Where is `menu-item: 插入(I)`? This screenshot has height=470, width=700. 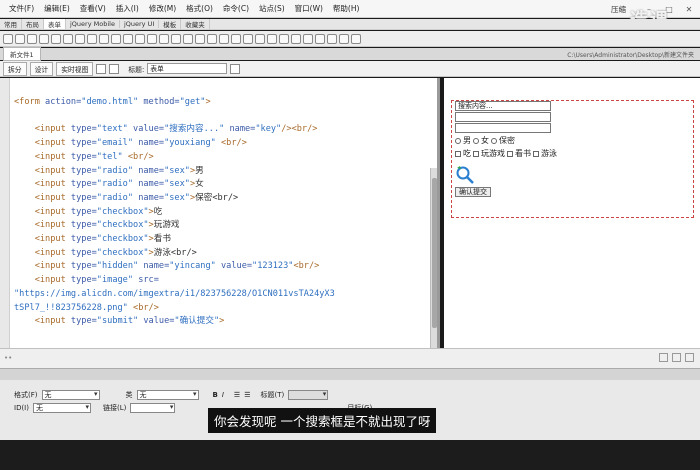 menu-item: 插入(I) is located at coordinates (127, 8).